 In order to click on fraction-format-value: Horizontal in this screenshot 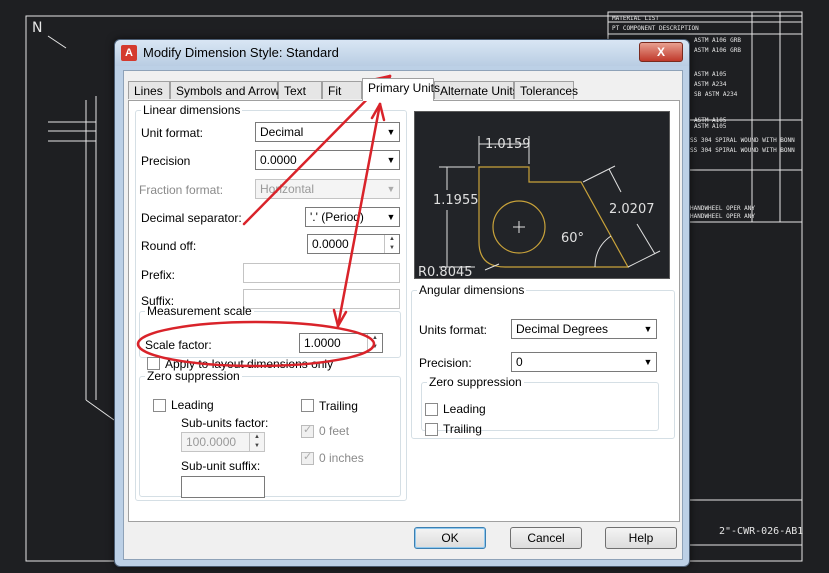, I will do `click(287, 189)`.